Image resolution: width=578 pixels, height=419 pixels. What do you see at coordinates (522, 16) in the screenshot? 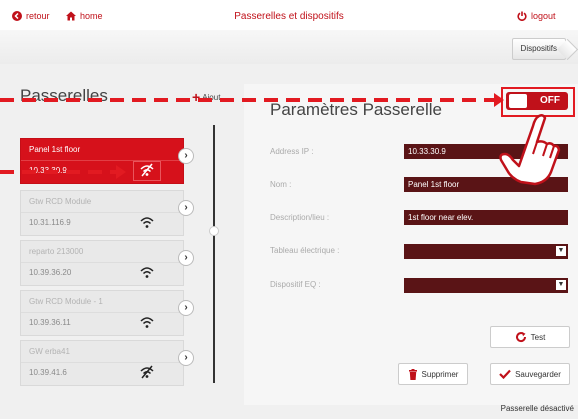
I see `power-icon` at bounding box center [522, 16].